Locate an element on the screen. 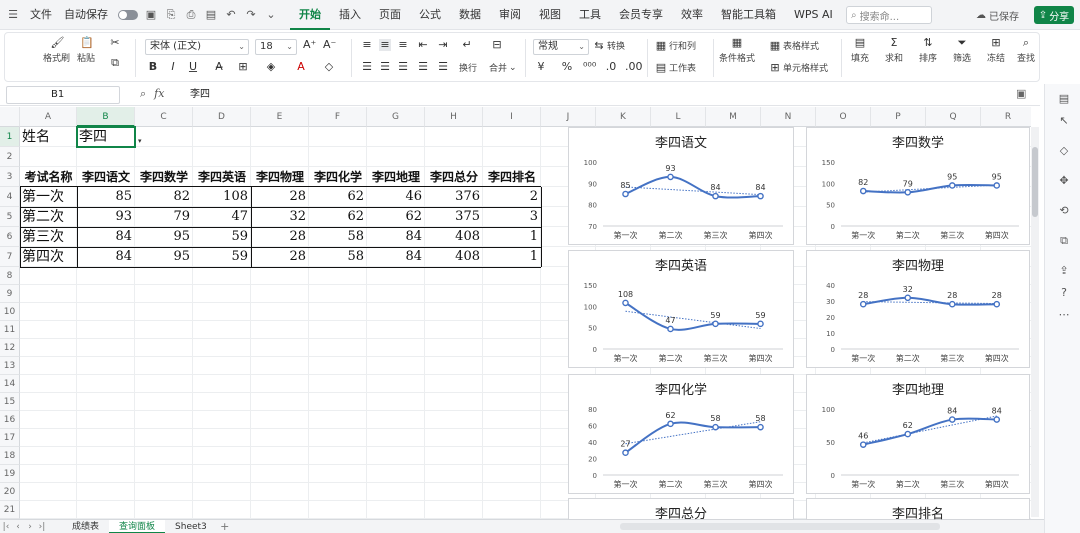  table-cell: 79 is located at coordinates (164, 217).